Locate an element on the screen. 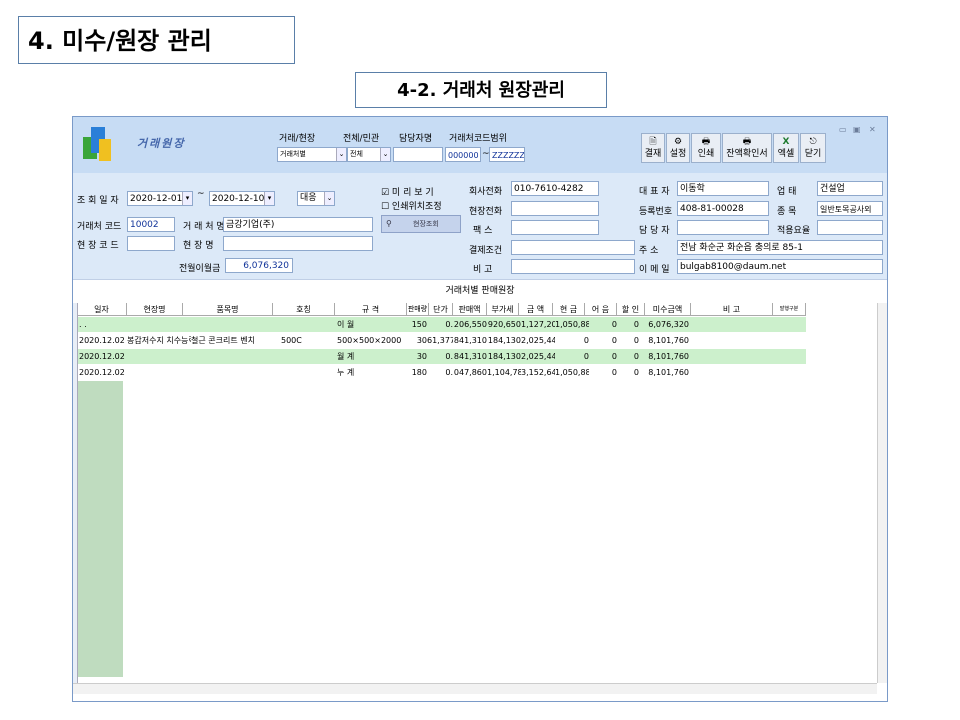 The width and height of the screenshot is (960, 720). date-from-input: 2020-12-01 ▾ is located at coordinates (160, 198).